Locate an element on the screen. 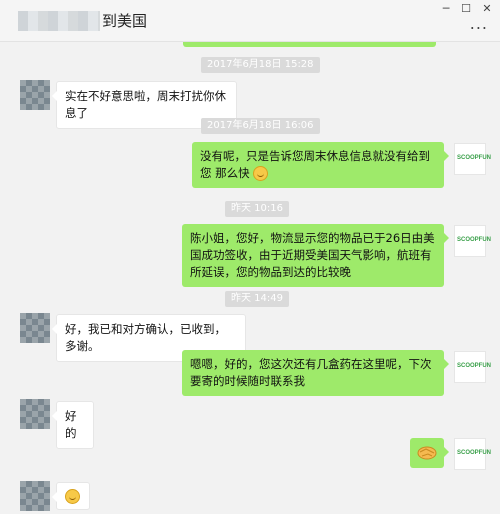 This screenshot has height=514, width=500. message-bubble: 嗯嗯，好的，您这次还有几盒药在这里呢，下次要寄的时候随时联系我 is located at coordinates (315, 373).